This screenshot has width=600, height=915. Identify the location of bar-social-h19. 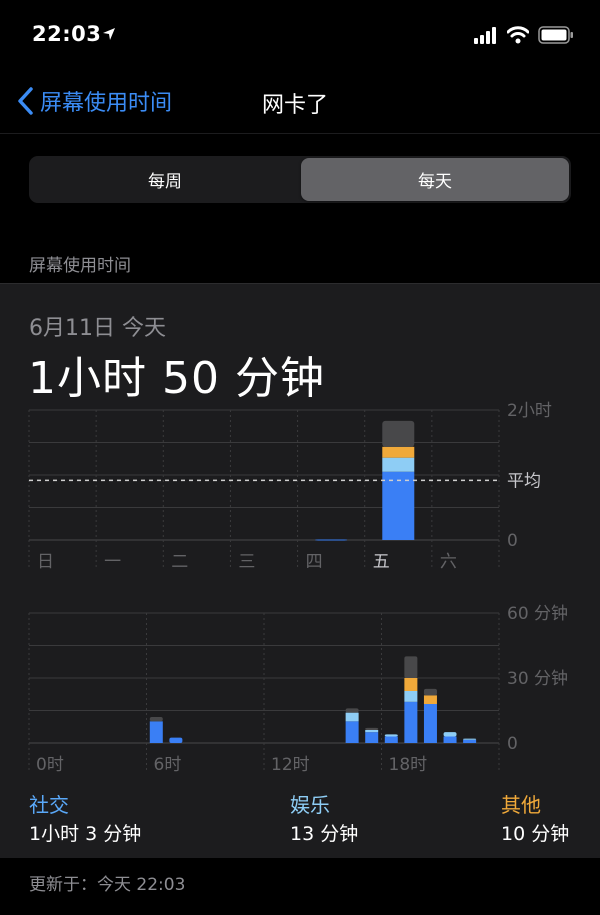
(411, 722).